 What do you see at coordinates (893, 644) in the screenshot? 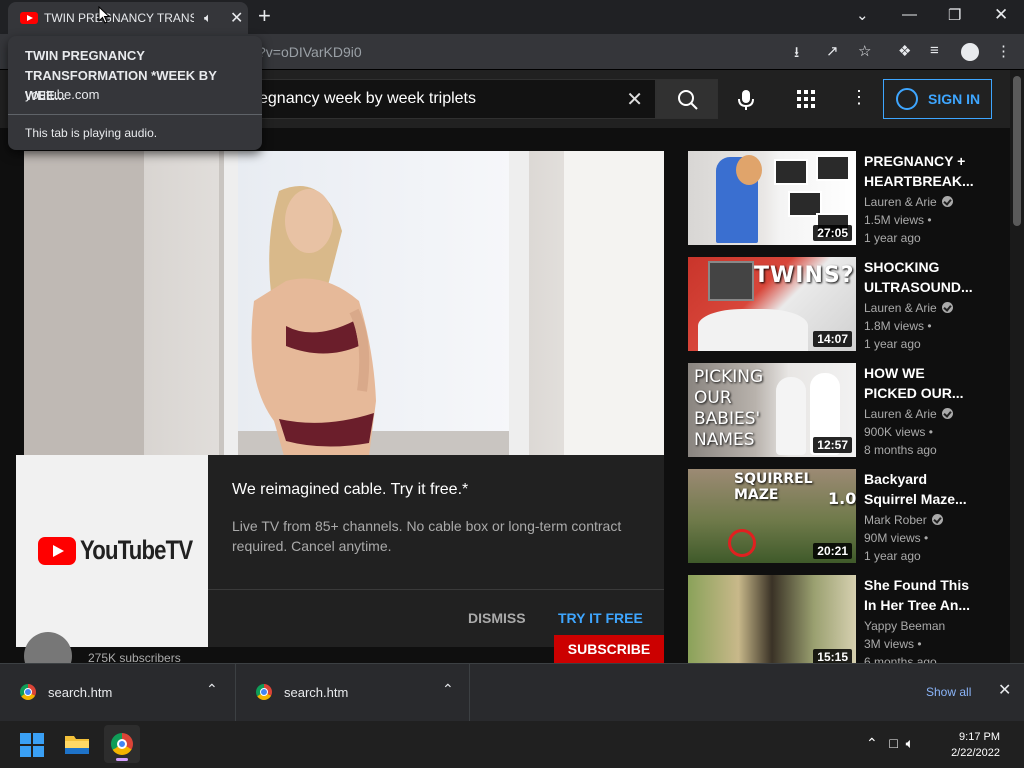
I see `view-count: 3M views •` at bounding box center [893, 644].